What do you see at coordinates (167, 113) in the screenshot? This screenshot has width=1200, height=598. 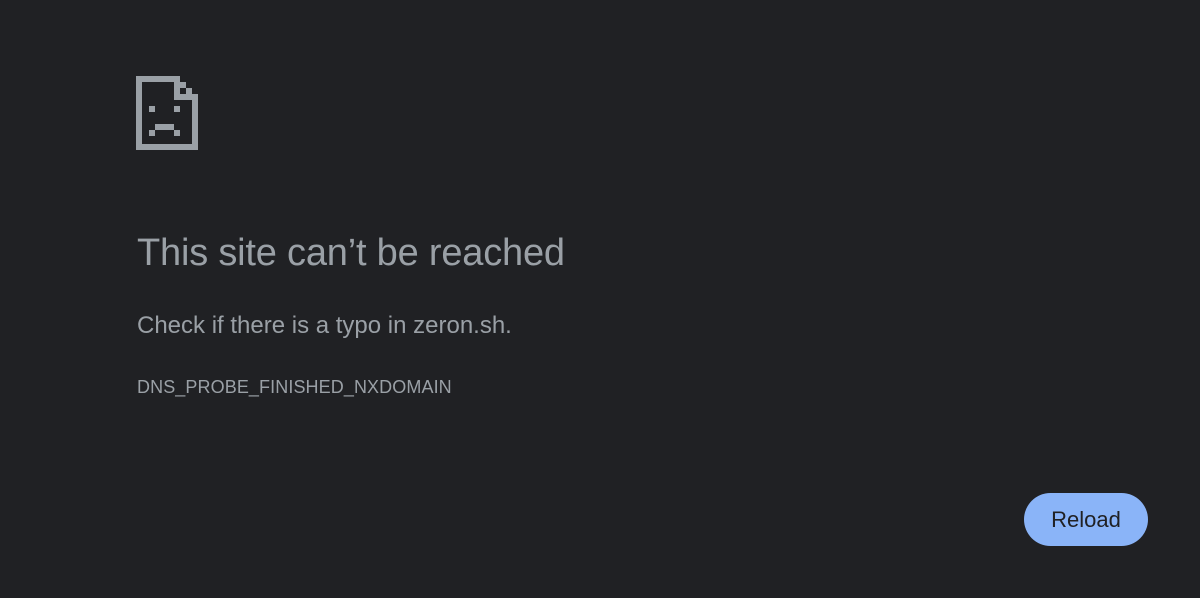 I see `sad-page-icon` at bounding box center [167, 113].